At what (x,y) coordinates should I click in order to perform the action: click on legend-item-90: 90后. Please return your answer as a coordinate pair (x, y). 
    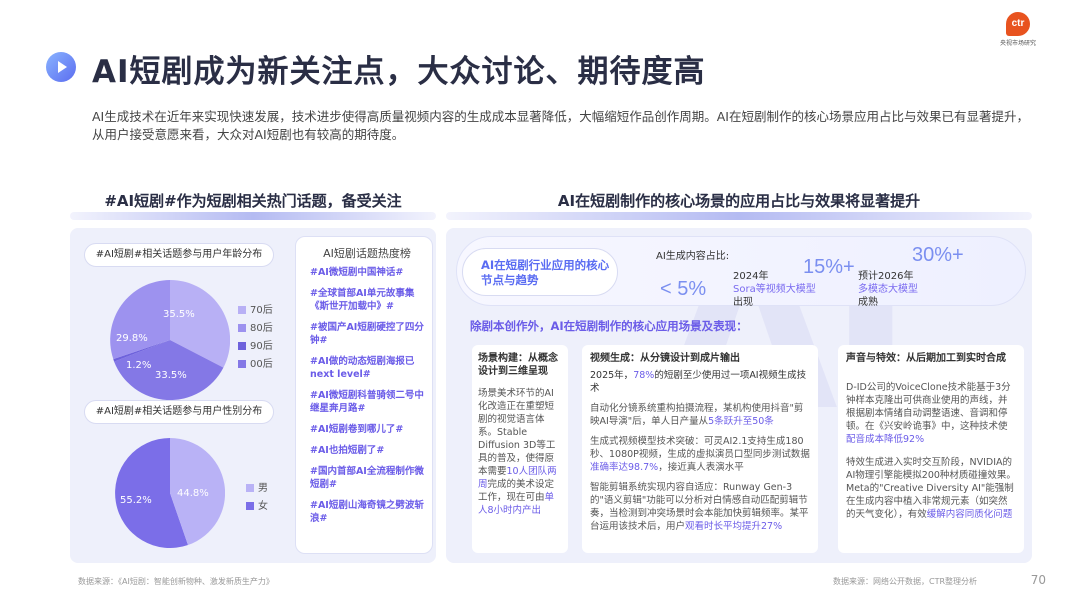
    Looking at the image, I should click on (255, 347).